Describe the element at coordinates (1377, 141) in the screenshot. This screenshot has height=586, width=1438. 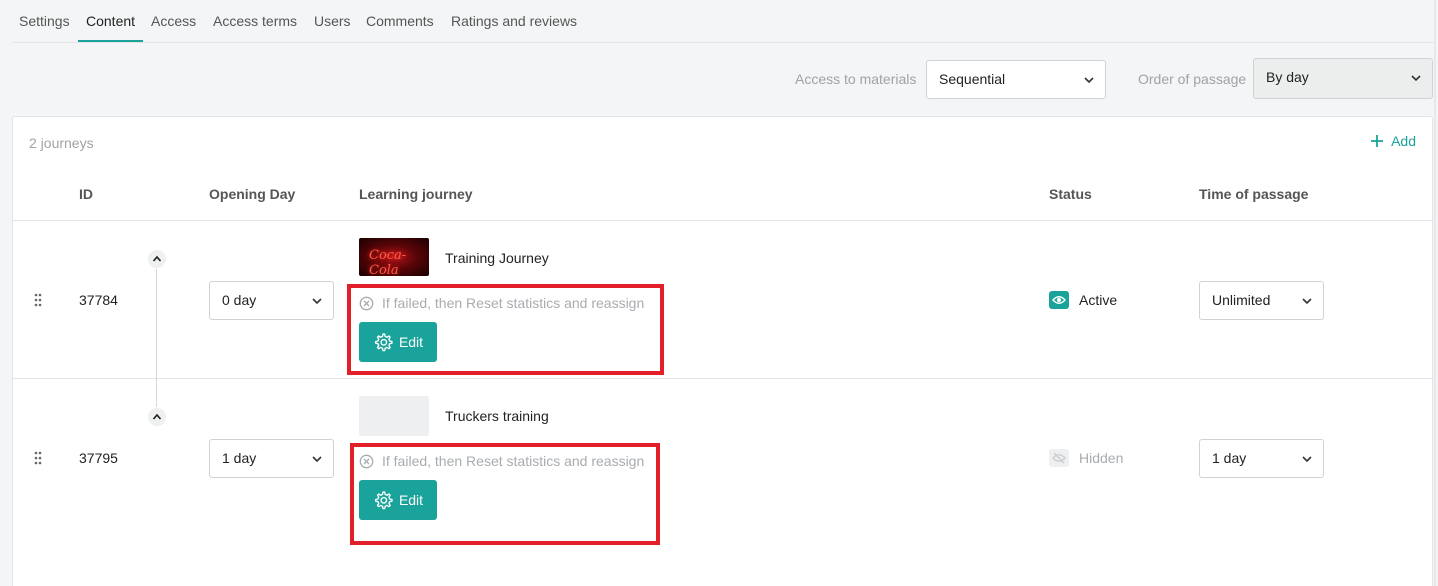
I see `plus-icon` at that location.